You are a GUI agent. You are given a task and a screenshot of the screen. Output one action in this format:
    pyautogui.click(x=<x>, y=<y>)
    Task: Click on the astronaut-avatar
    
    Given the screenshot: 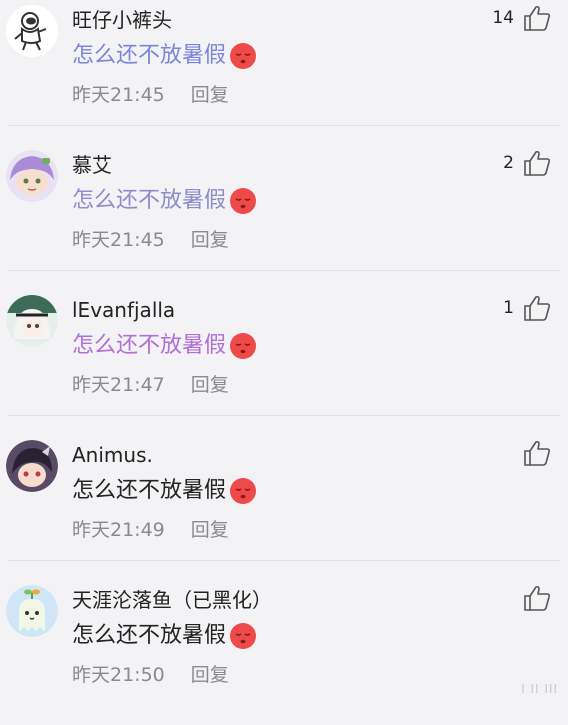 What is the action you would take?
    pyautogui.click(x=32, y=31)
    